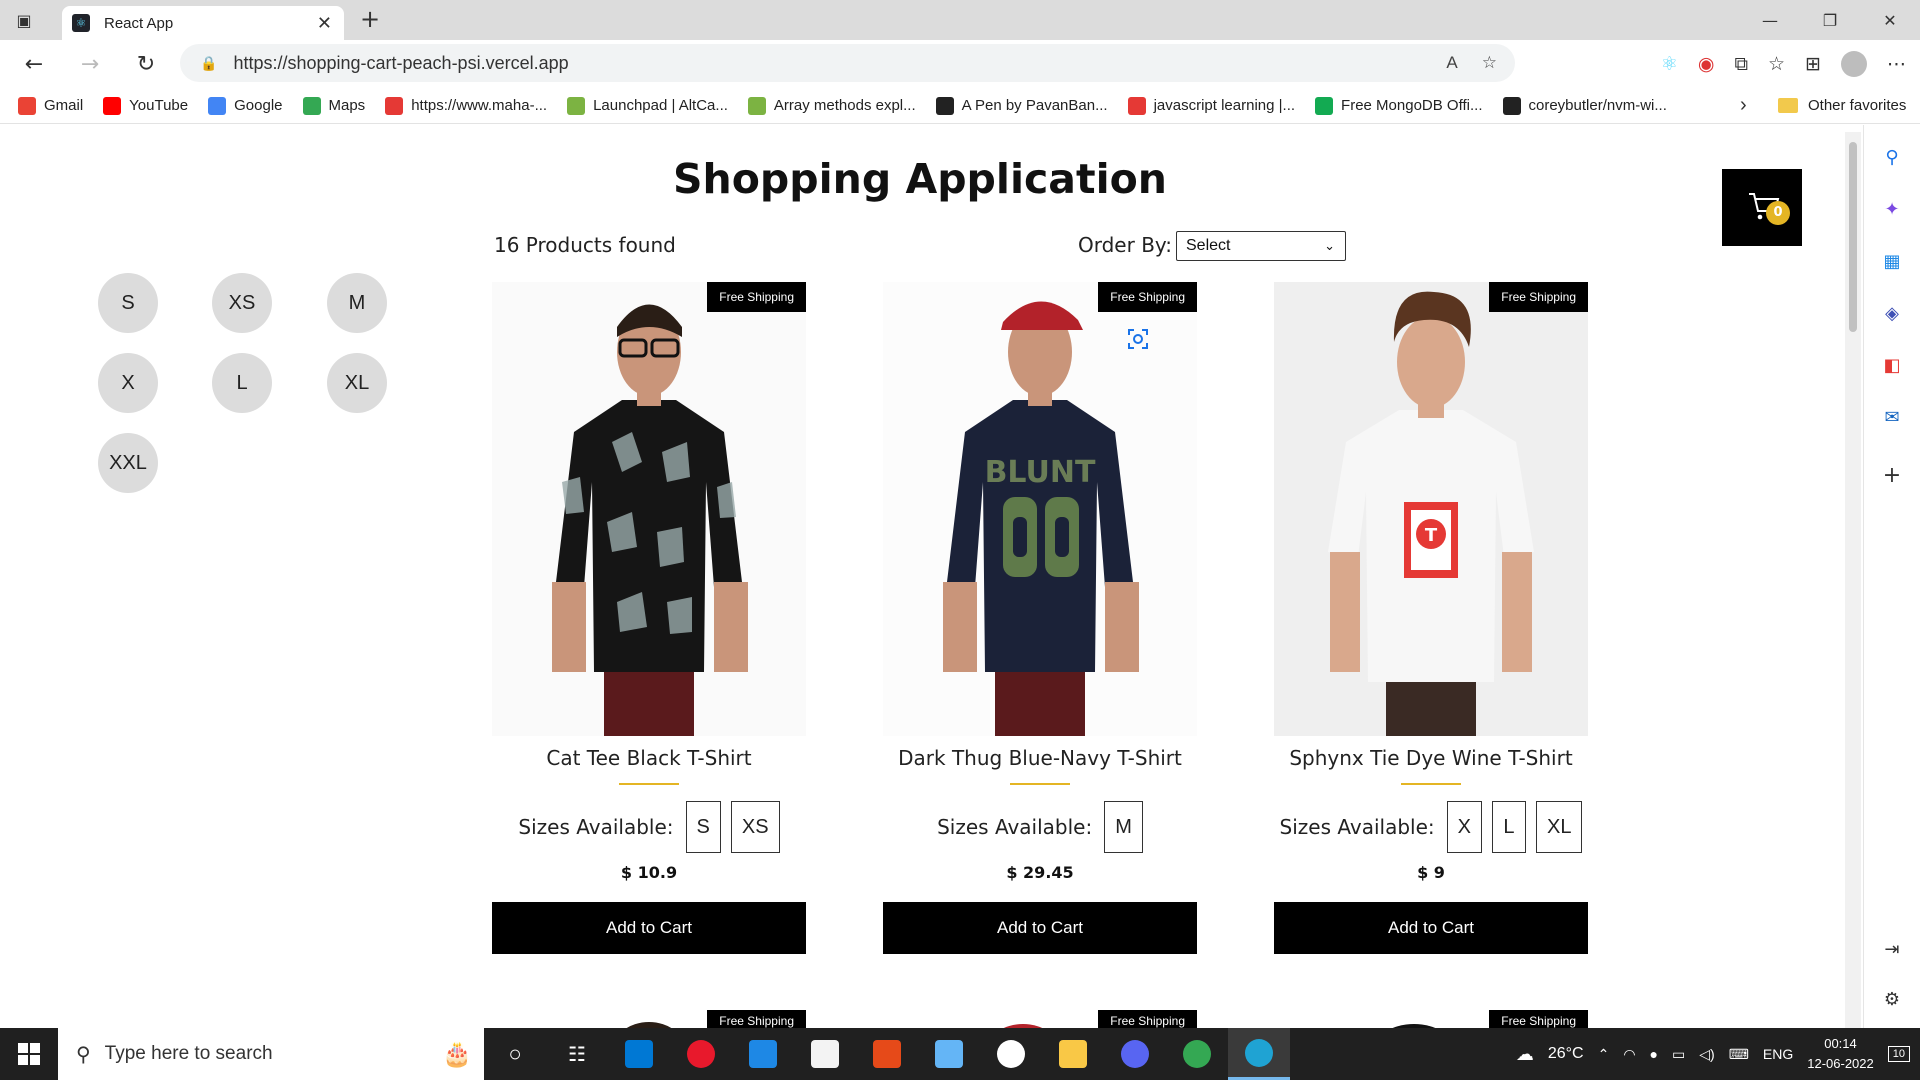 The height and width of the screenshot is (1080, 1920). Describe the element at coordinates (1853, 580) in the screenshot. I see `page-scrollbar` at that location.